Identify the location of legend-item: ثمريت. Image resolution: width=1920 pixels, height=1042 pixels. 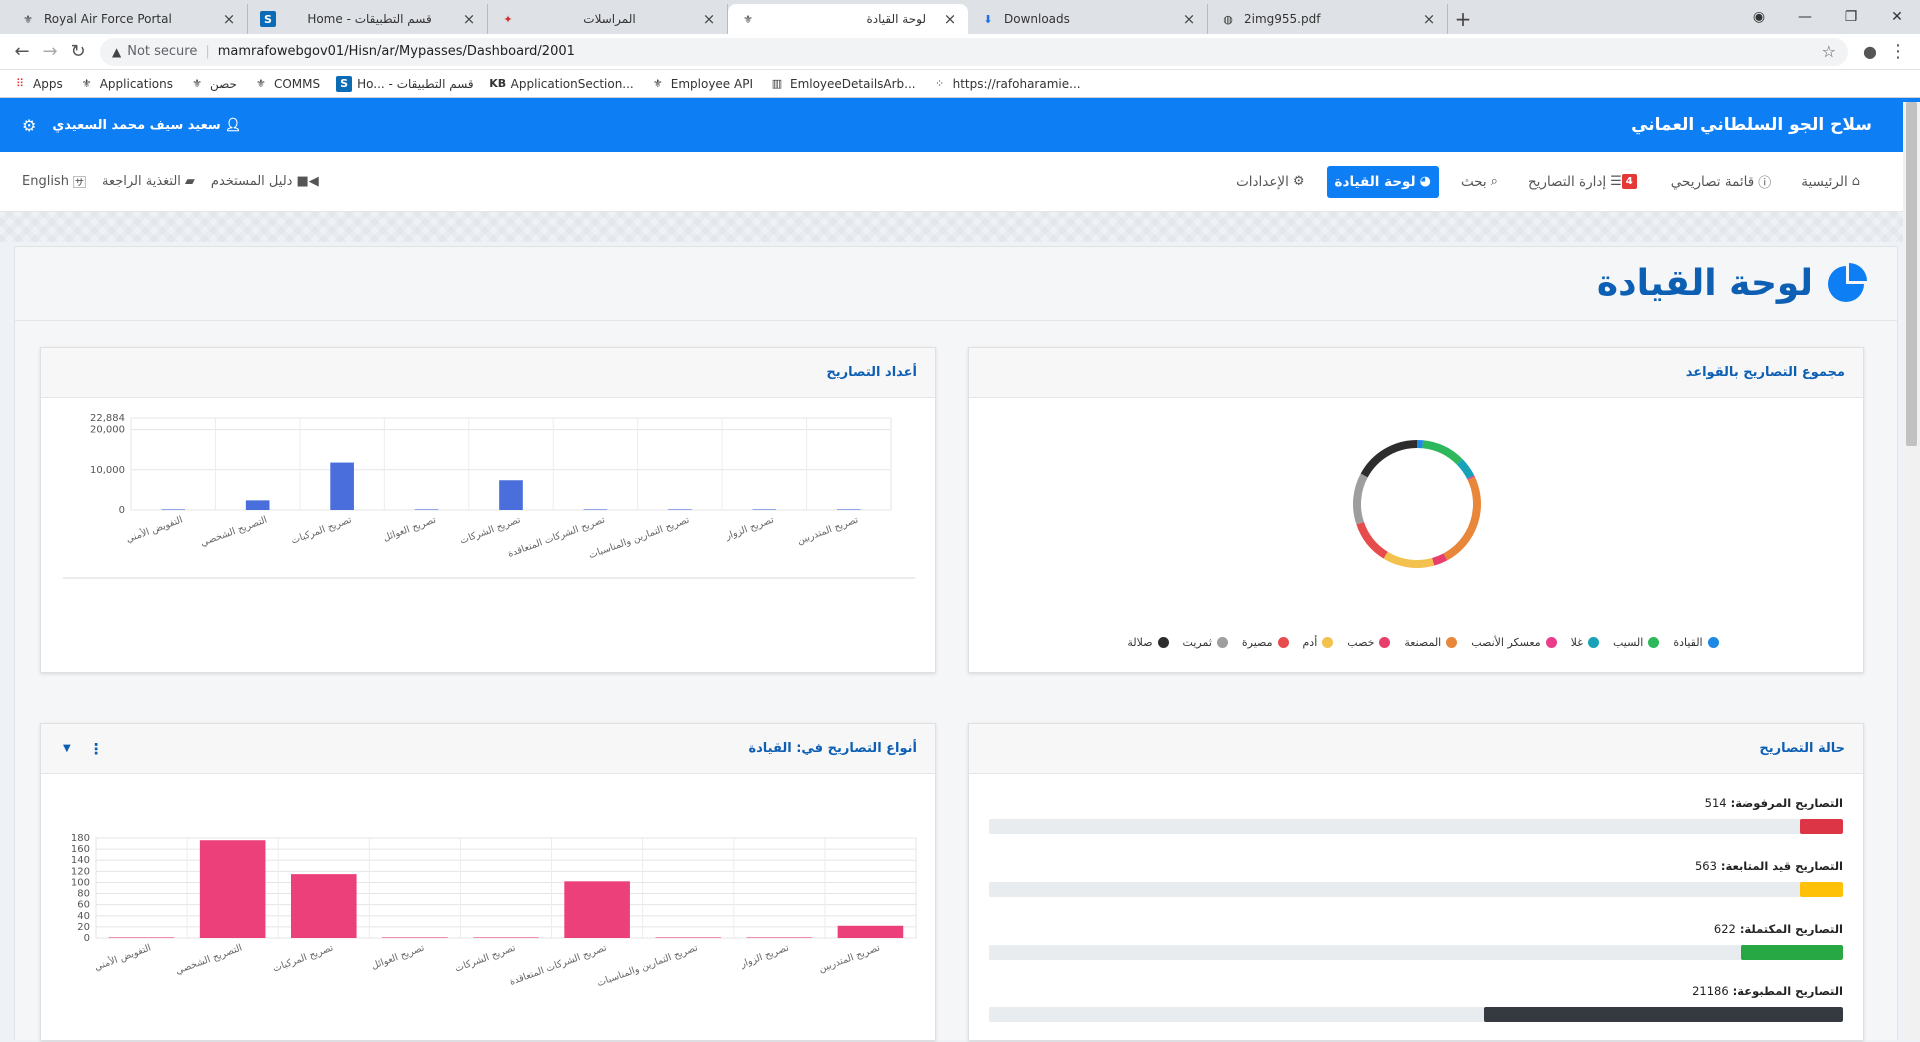
(1205, 642).